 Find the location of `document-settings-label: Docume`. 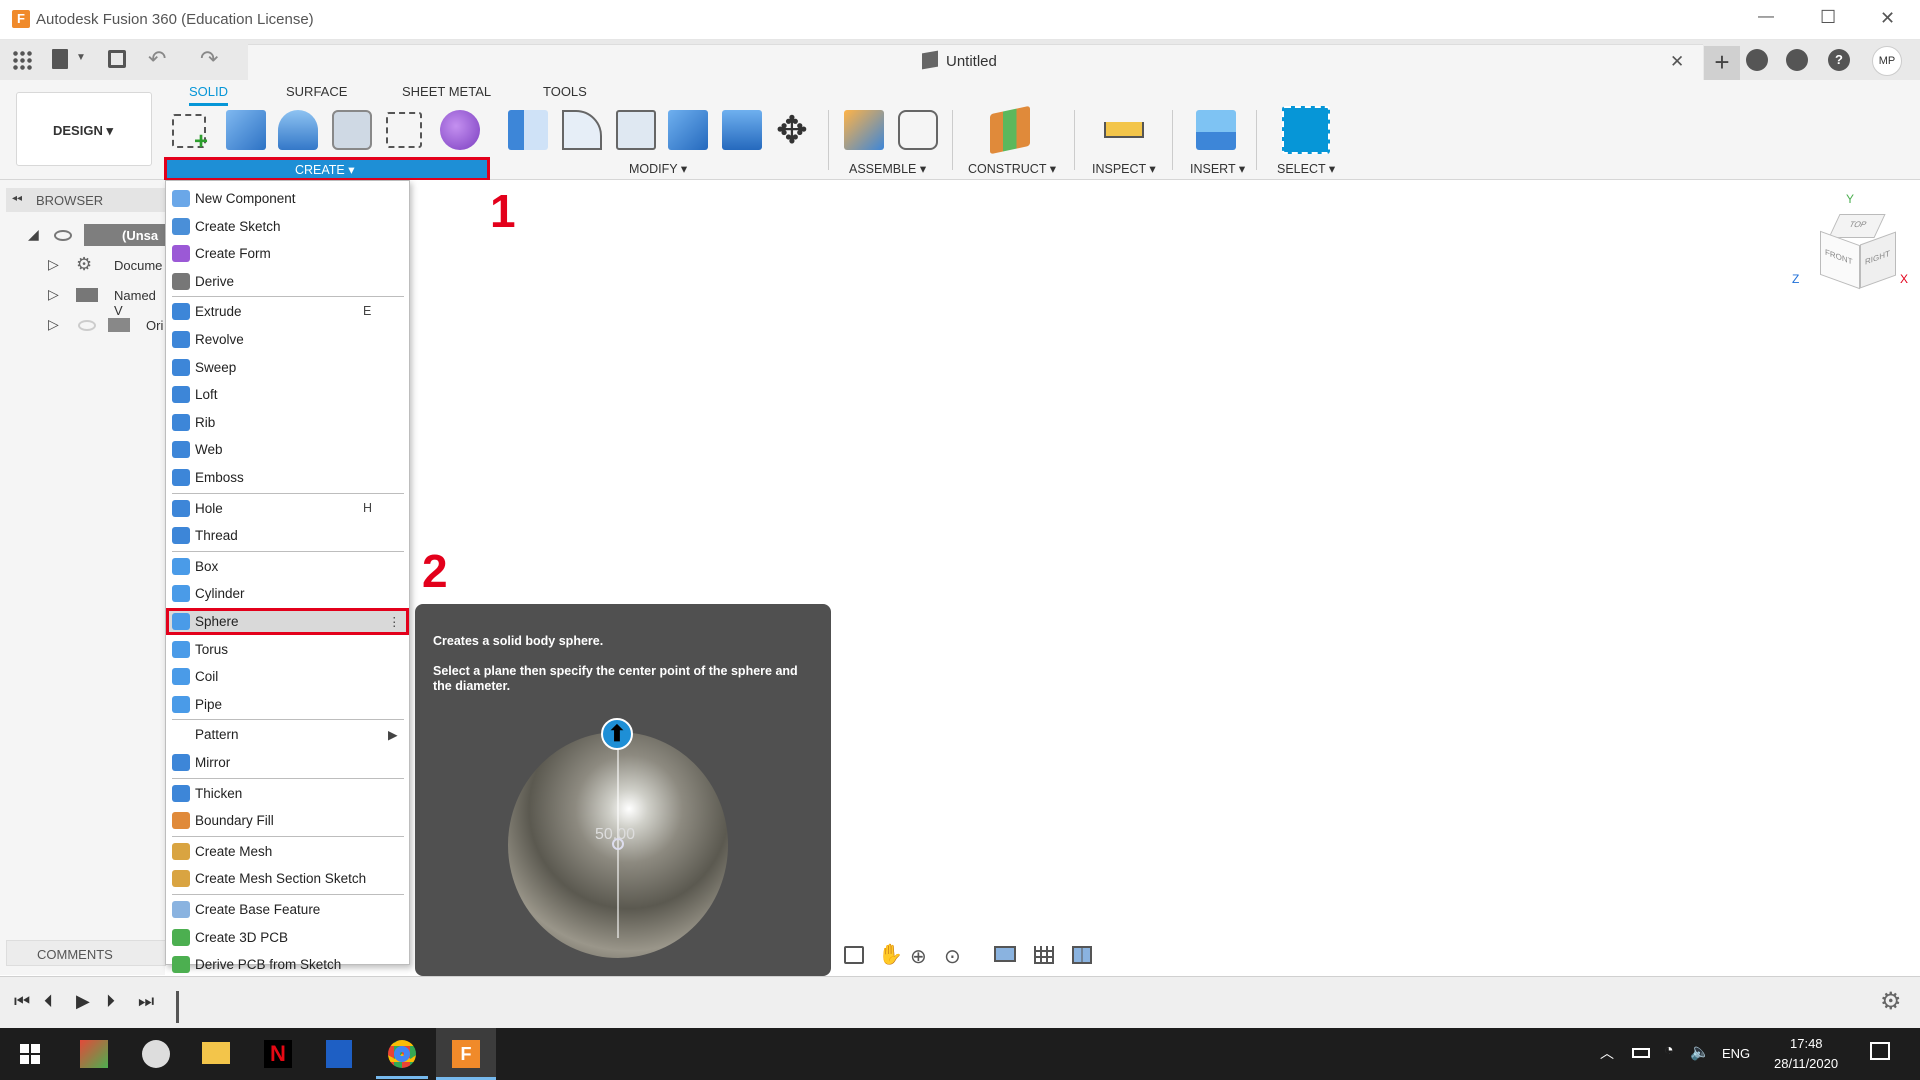

document-settings-label: Docume is located at coordinates (138, 265).